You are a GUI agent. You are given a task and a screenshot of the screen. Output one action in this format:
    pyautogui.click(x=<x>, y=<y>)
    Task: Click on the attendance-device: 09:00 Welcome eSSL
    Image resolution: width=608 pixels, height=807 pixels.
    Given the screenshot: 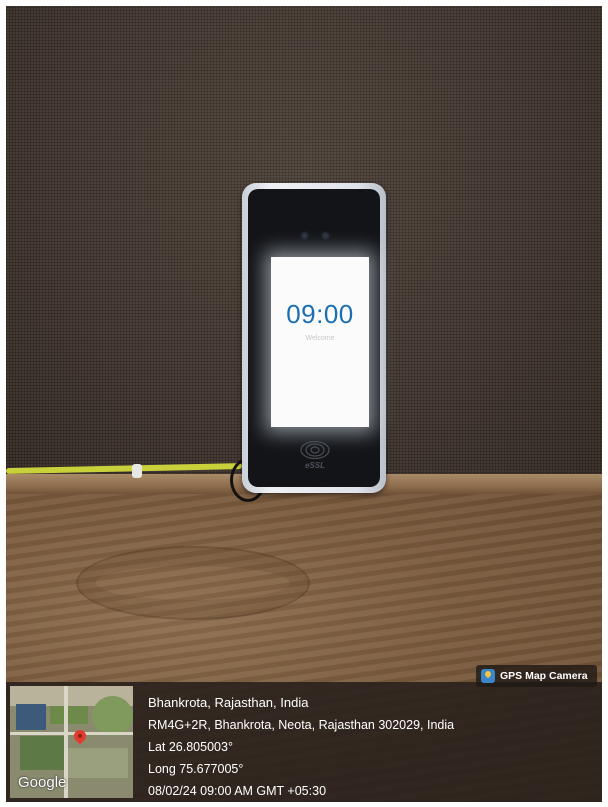 What is the action you would take?
    pyautogui.click(x=314, y=338)
    